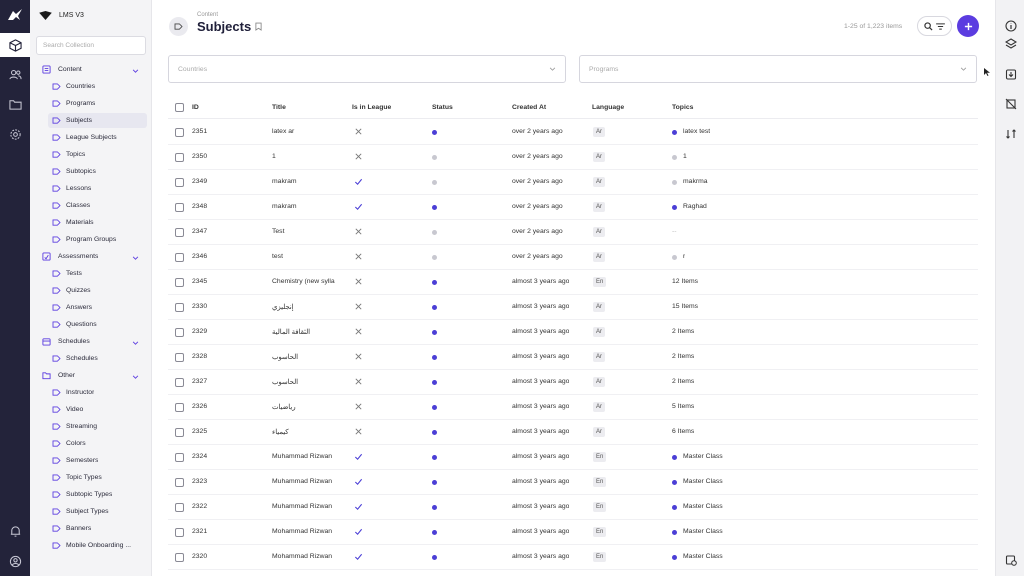 The width and height of the screenshot is (1024, 576). Describe the element at coordinates (97, 511) in the screenshot. I see `sidebar-item-subject-types: Subject Types` at that location.